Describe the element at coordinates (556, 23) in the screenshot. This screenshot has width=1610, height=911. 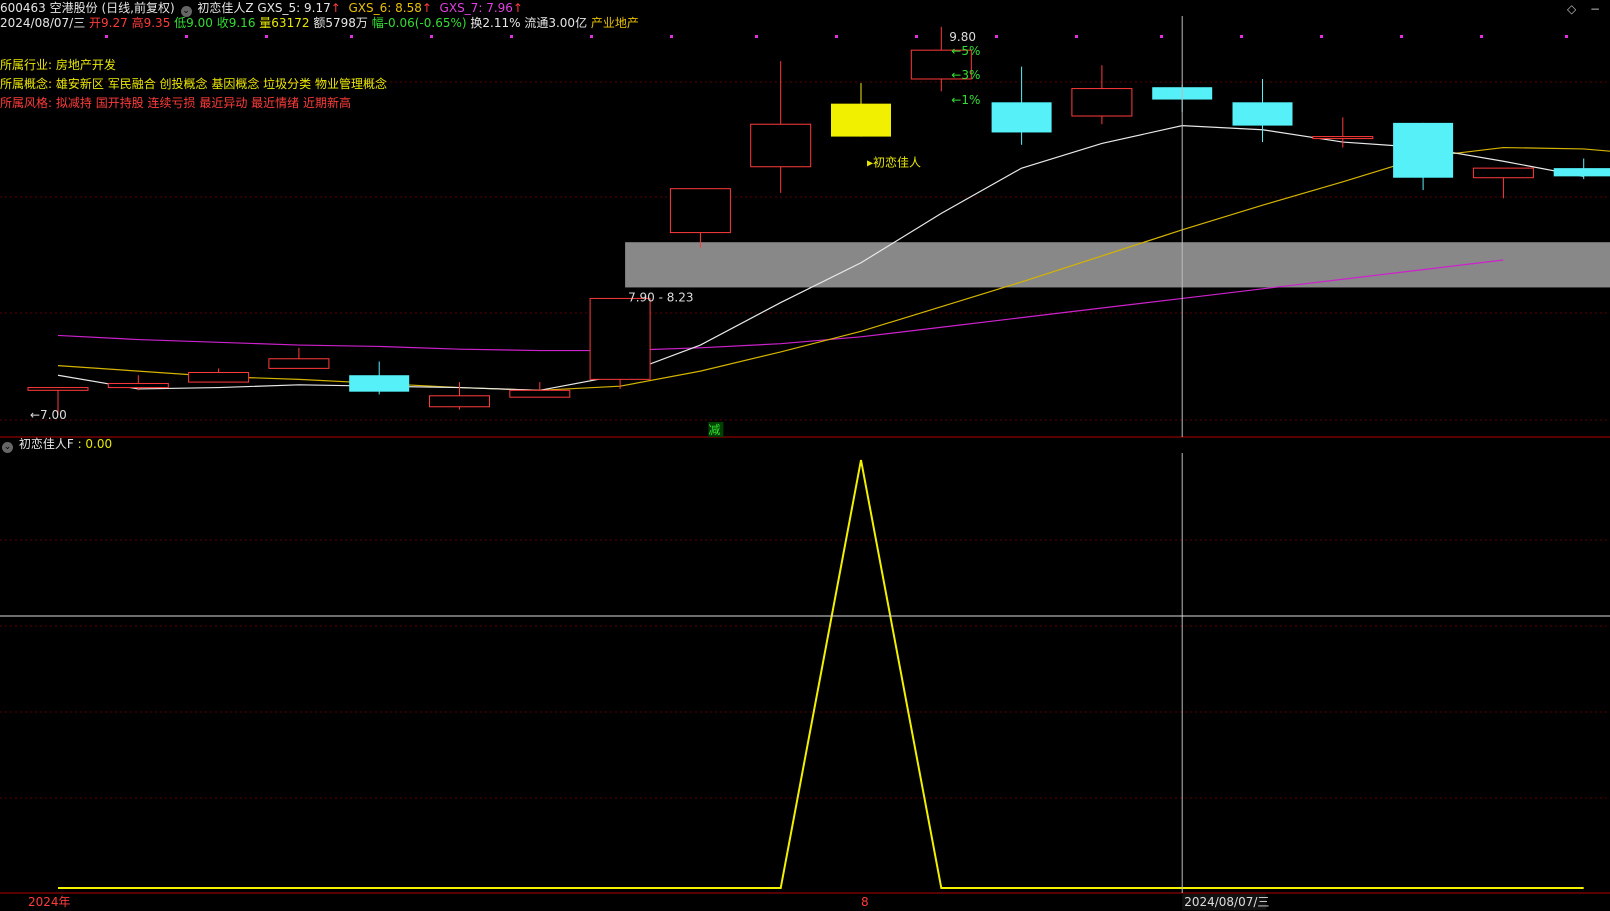
I see `float-cap: 流通3.00亿` at that location.